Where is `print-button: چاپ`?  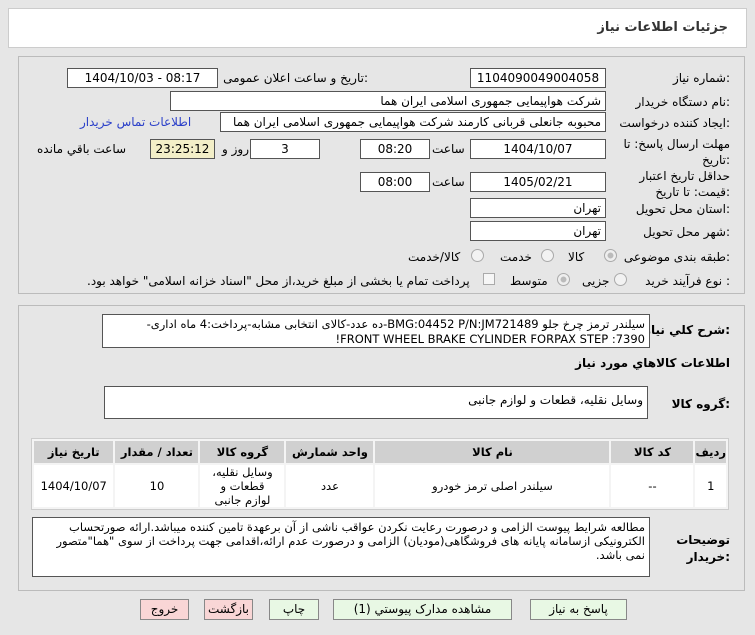 print-button: چاپ is located at coordinates (294, 609).